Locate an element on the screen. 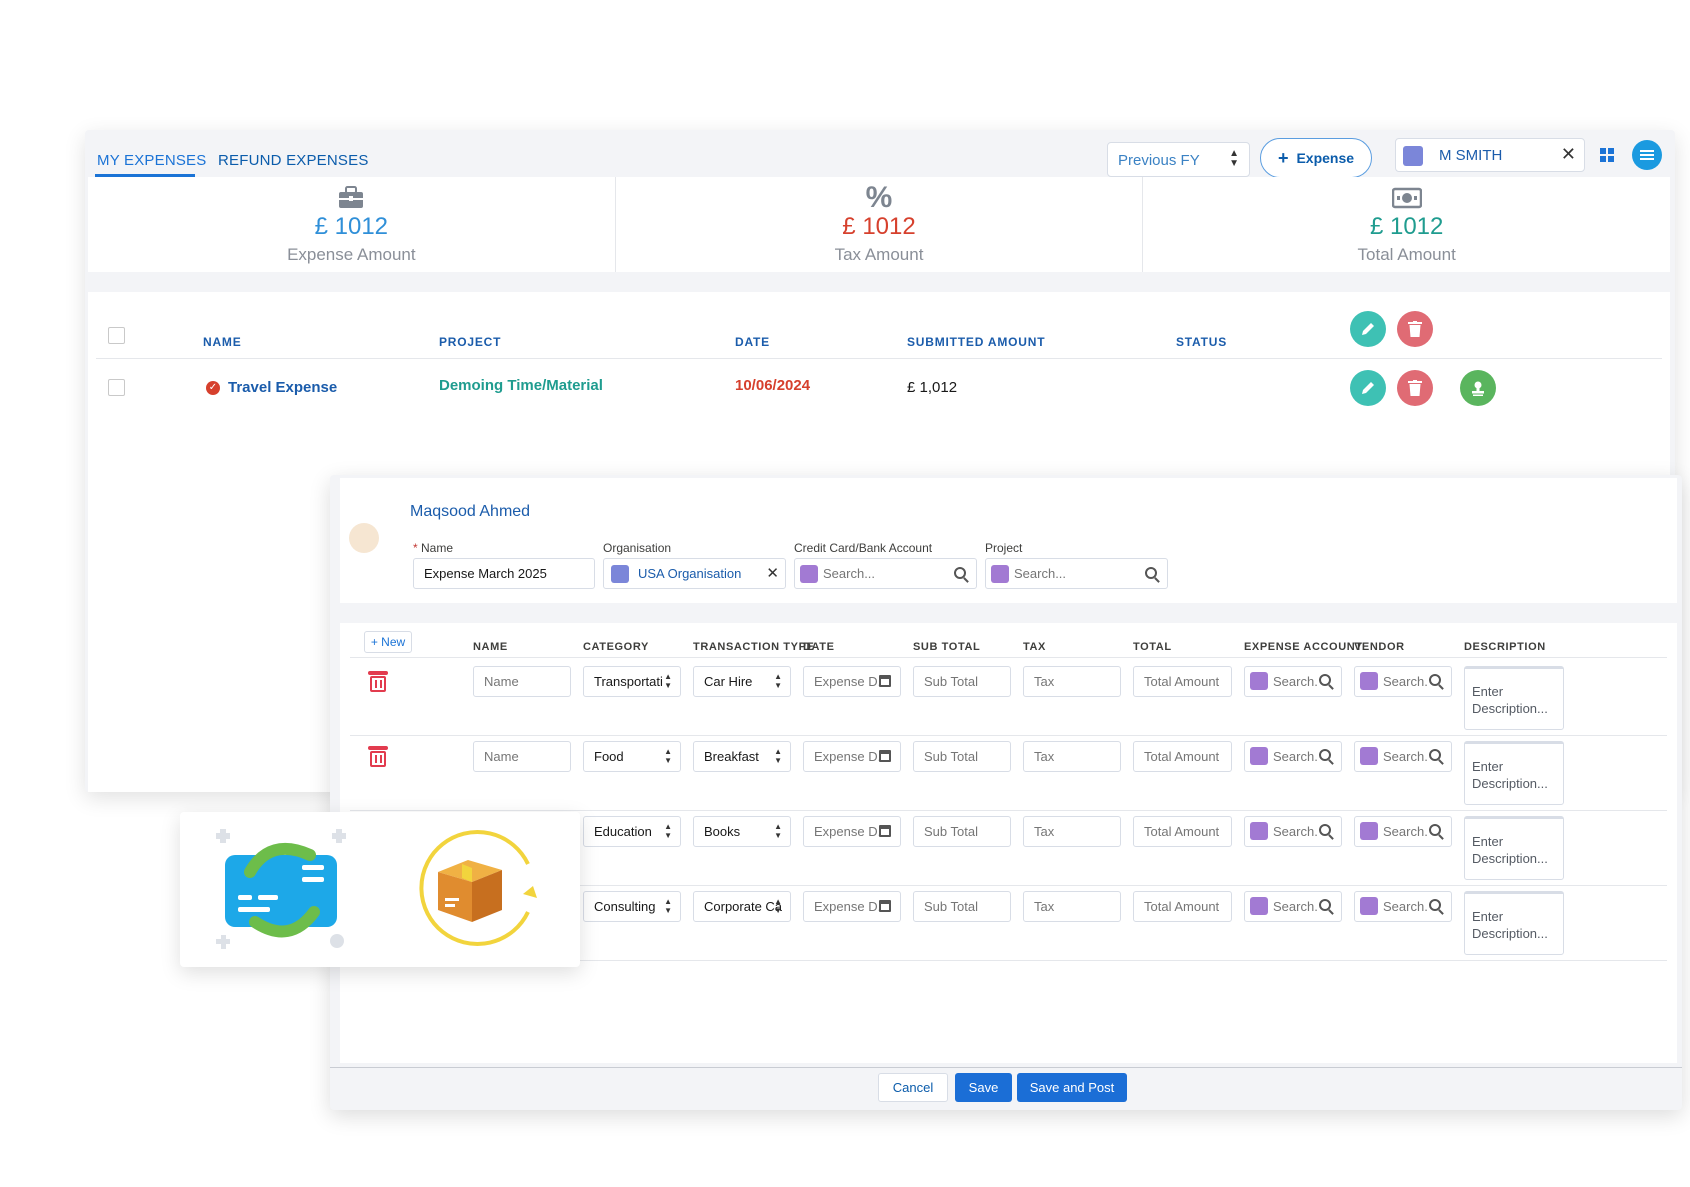 This screenshot has height=1187, width=1690. category-value: Education is located at coordinates (623, 831).